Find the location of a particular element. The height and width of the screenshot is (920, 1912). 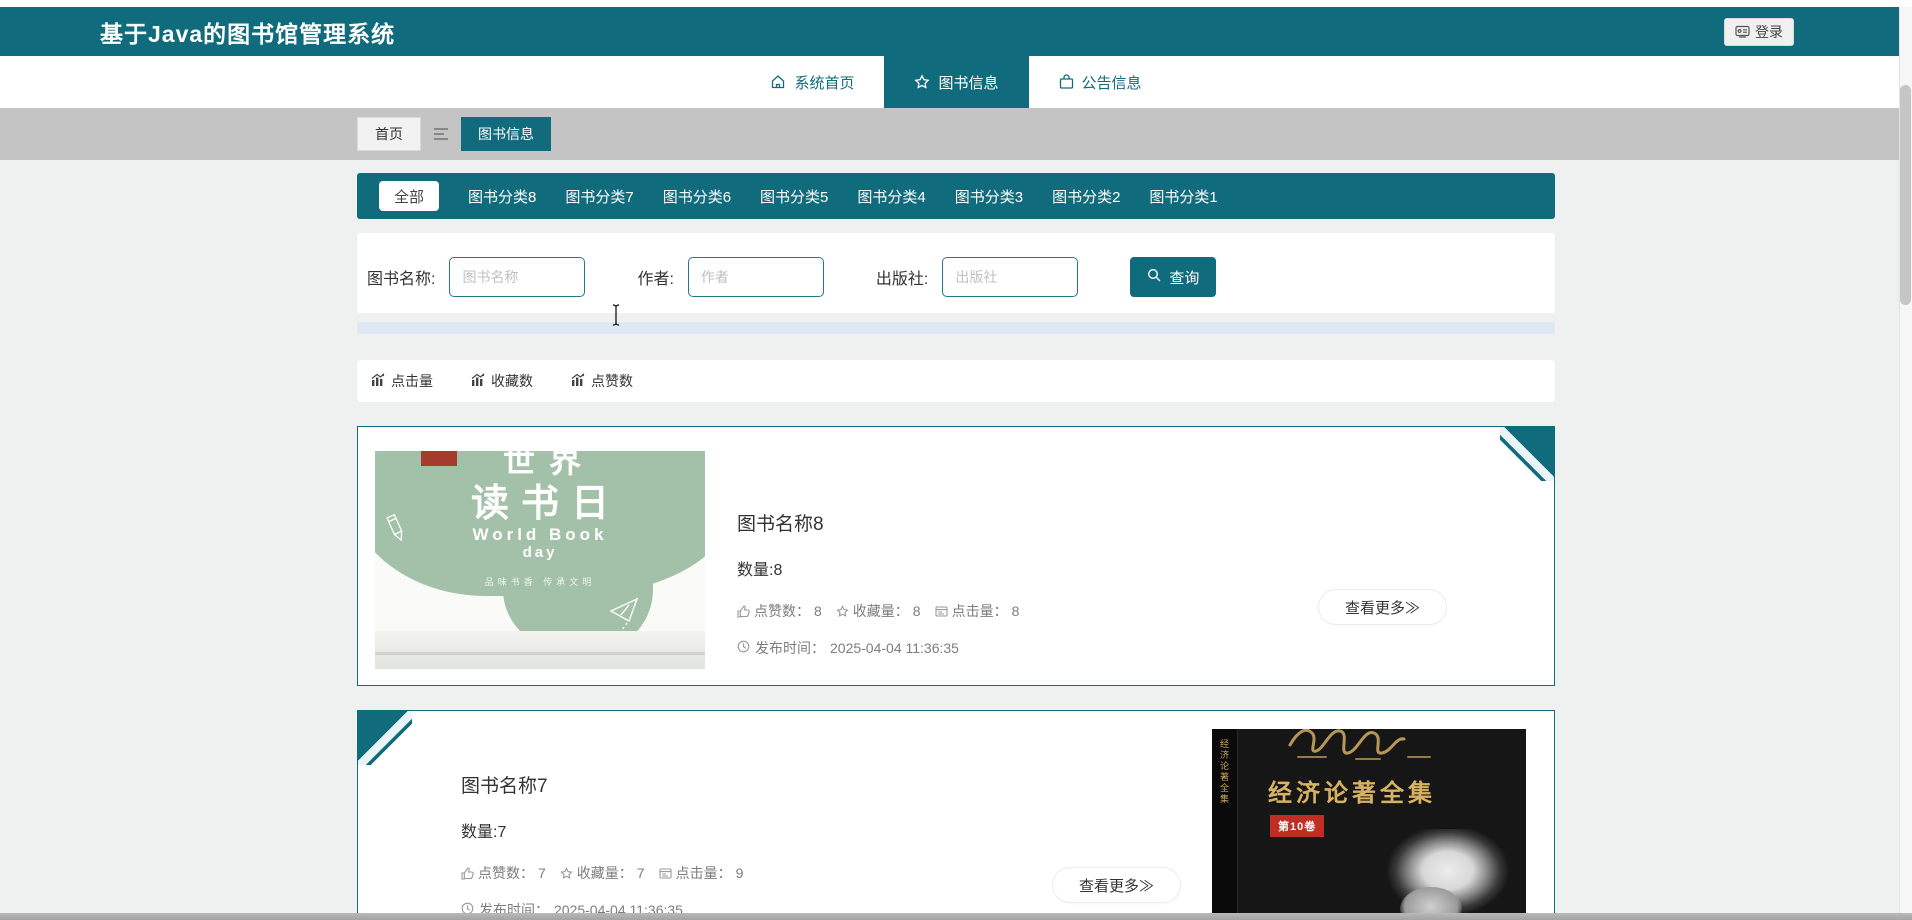

bag-icon is located at coordinates (1066, 82).